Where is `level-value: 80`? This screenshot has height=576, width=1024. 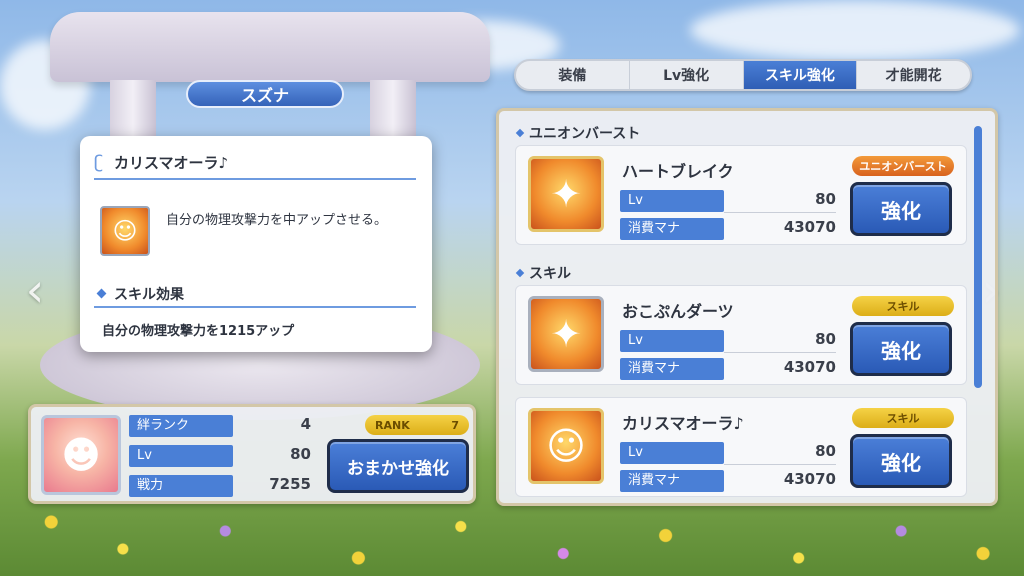
level-value: 80 is located at coordinates (300, 454).